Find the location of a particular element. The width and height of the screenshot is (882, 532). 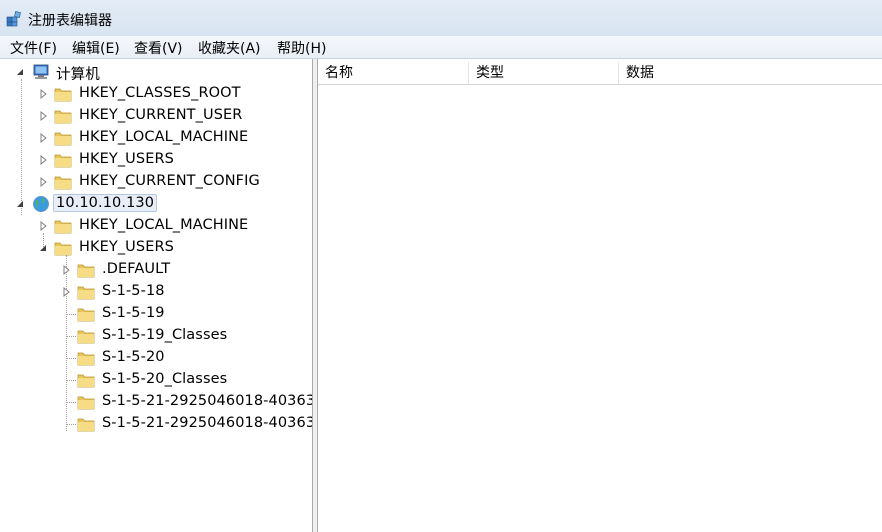

tree-node-s-1-5-19-classes: S-1-5-19_Classes is located at coordinates (156, 336).